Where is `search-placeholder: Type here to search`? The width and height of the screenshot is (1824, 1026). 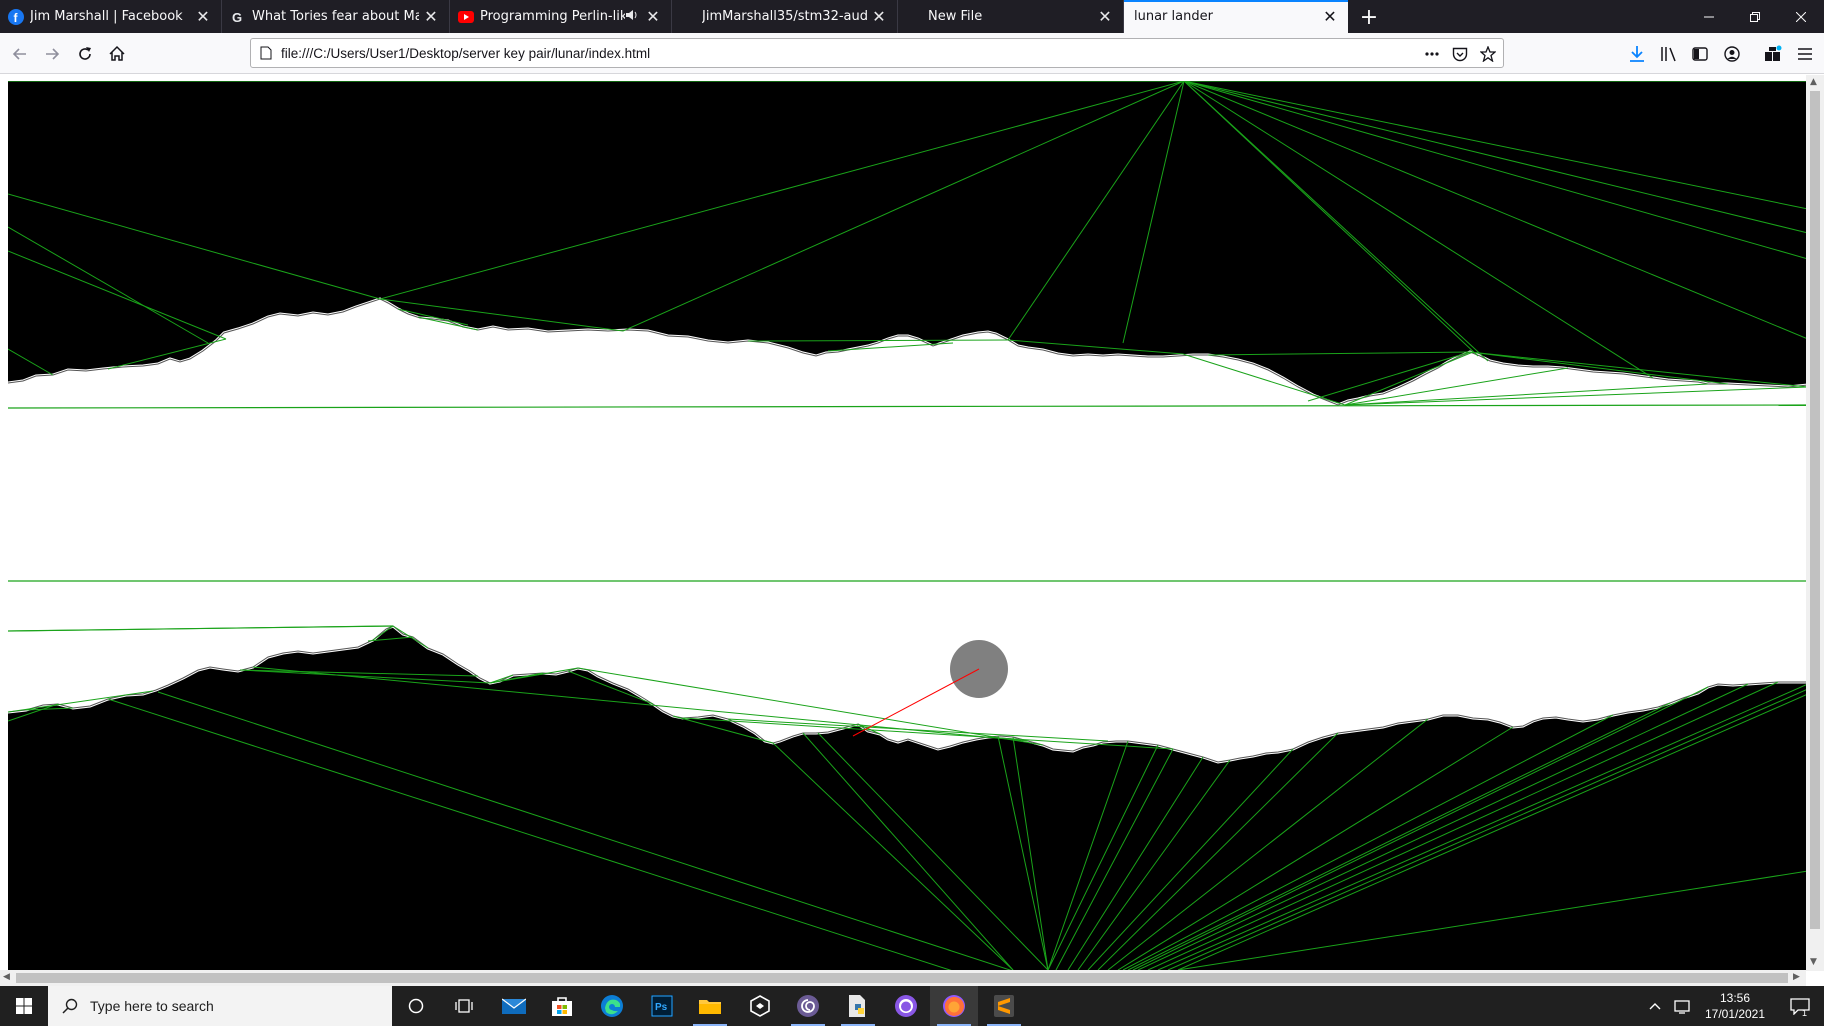 search-placeholder: Type here to search is located at coordinates (152, 1006).